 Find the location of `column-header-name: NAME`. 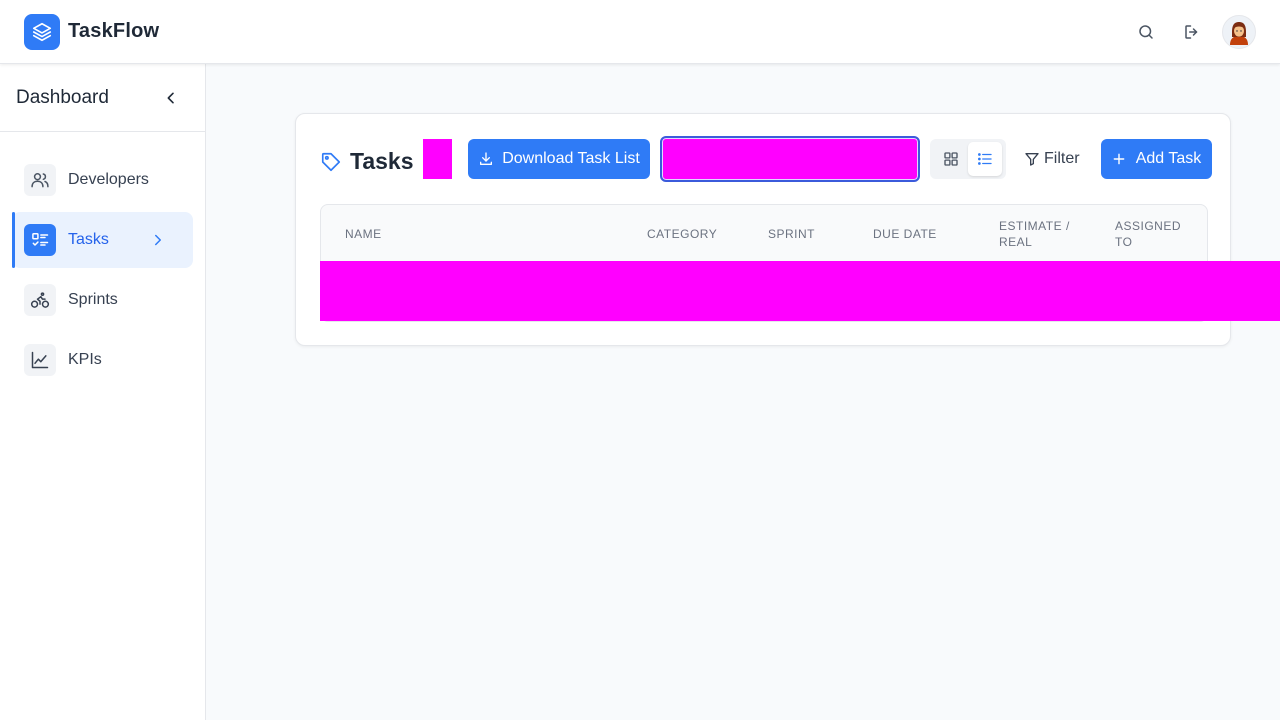

column-header-name: NAME is located at coordinates (363, 234).